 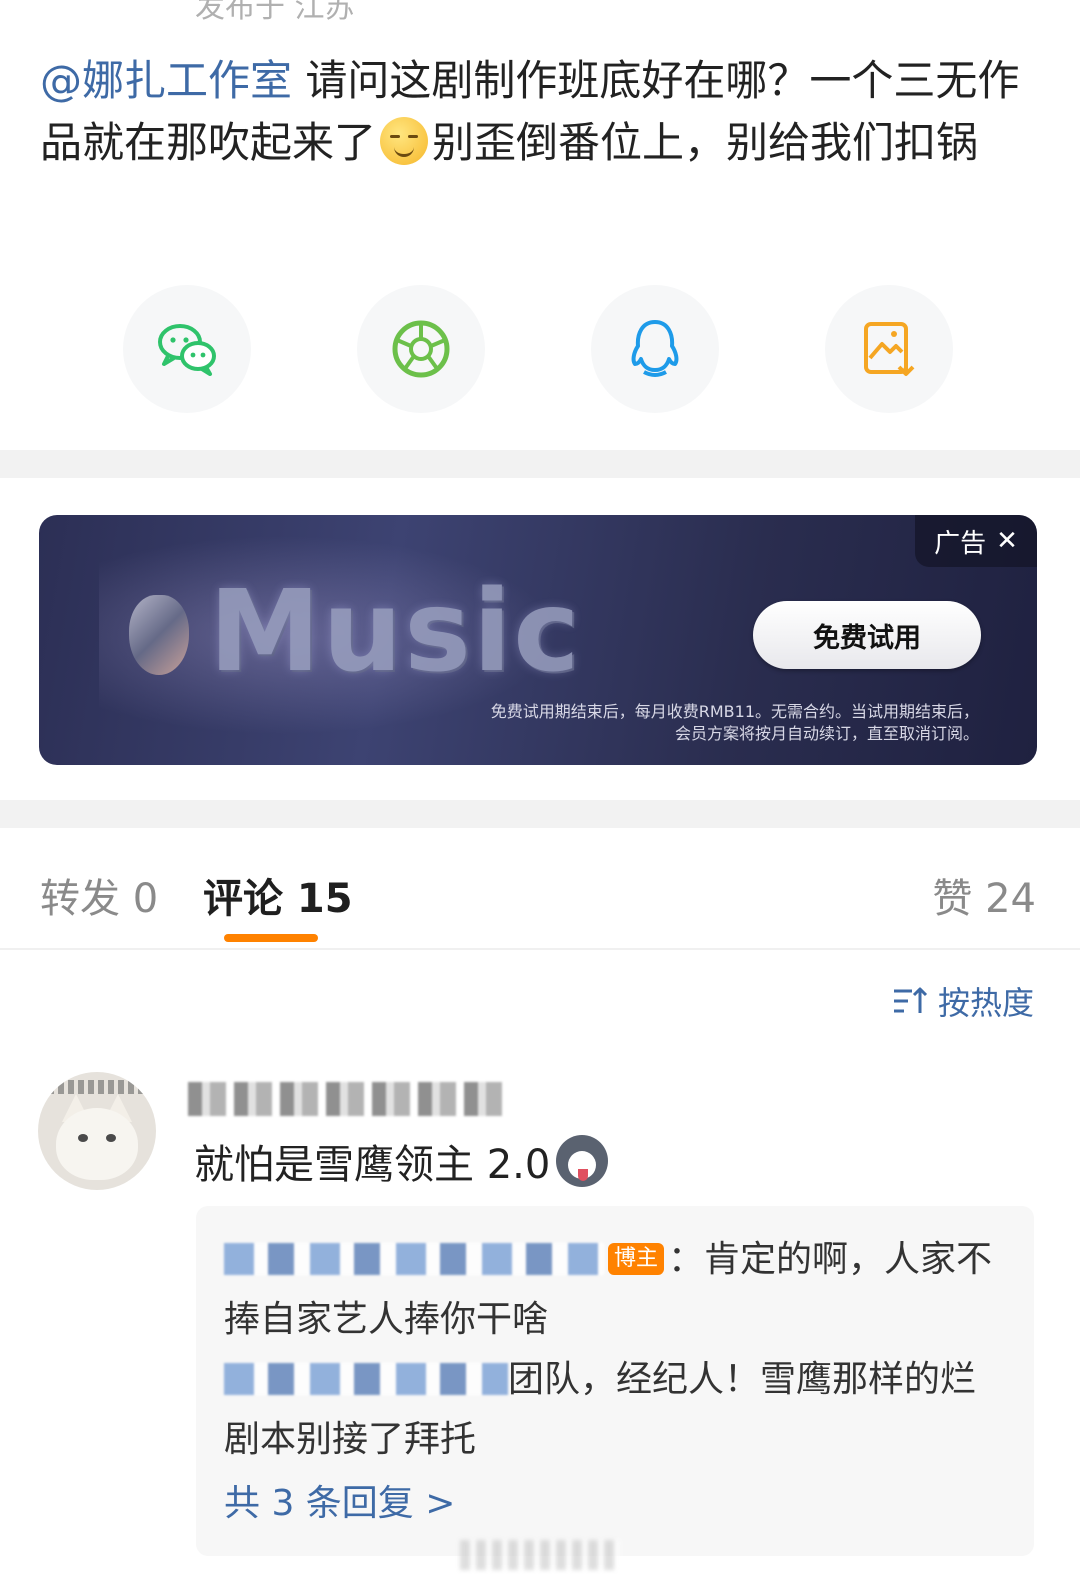 I want to click on cat-face, so click(x=97, y=1144).